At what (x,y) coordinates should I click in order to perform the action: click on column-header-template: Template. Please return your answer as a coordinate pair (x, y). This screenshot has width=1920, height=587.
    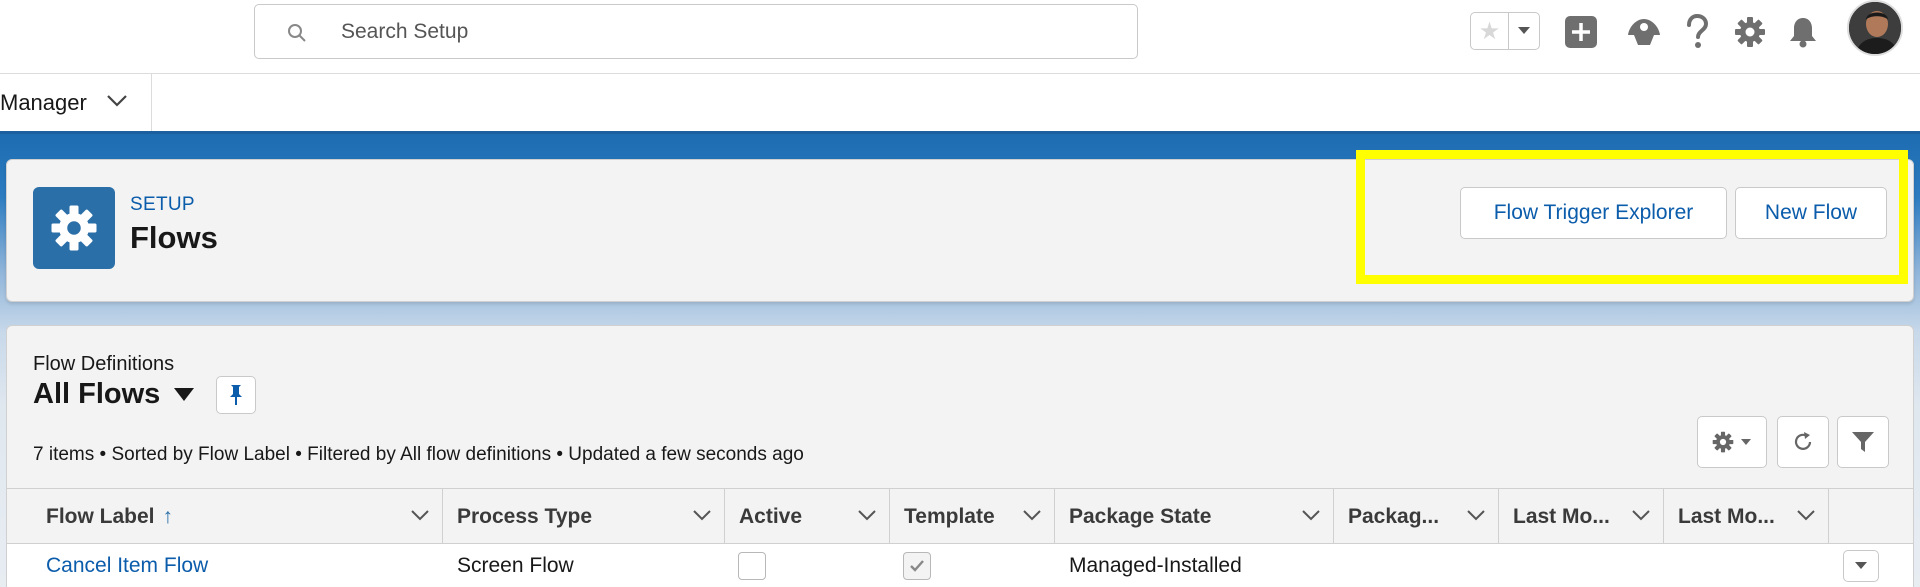
    Looking at the image, I should click on (972, 517).